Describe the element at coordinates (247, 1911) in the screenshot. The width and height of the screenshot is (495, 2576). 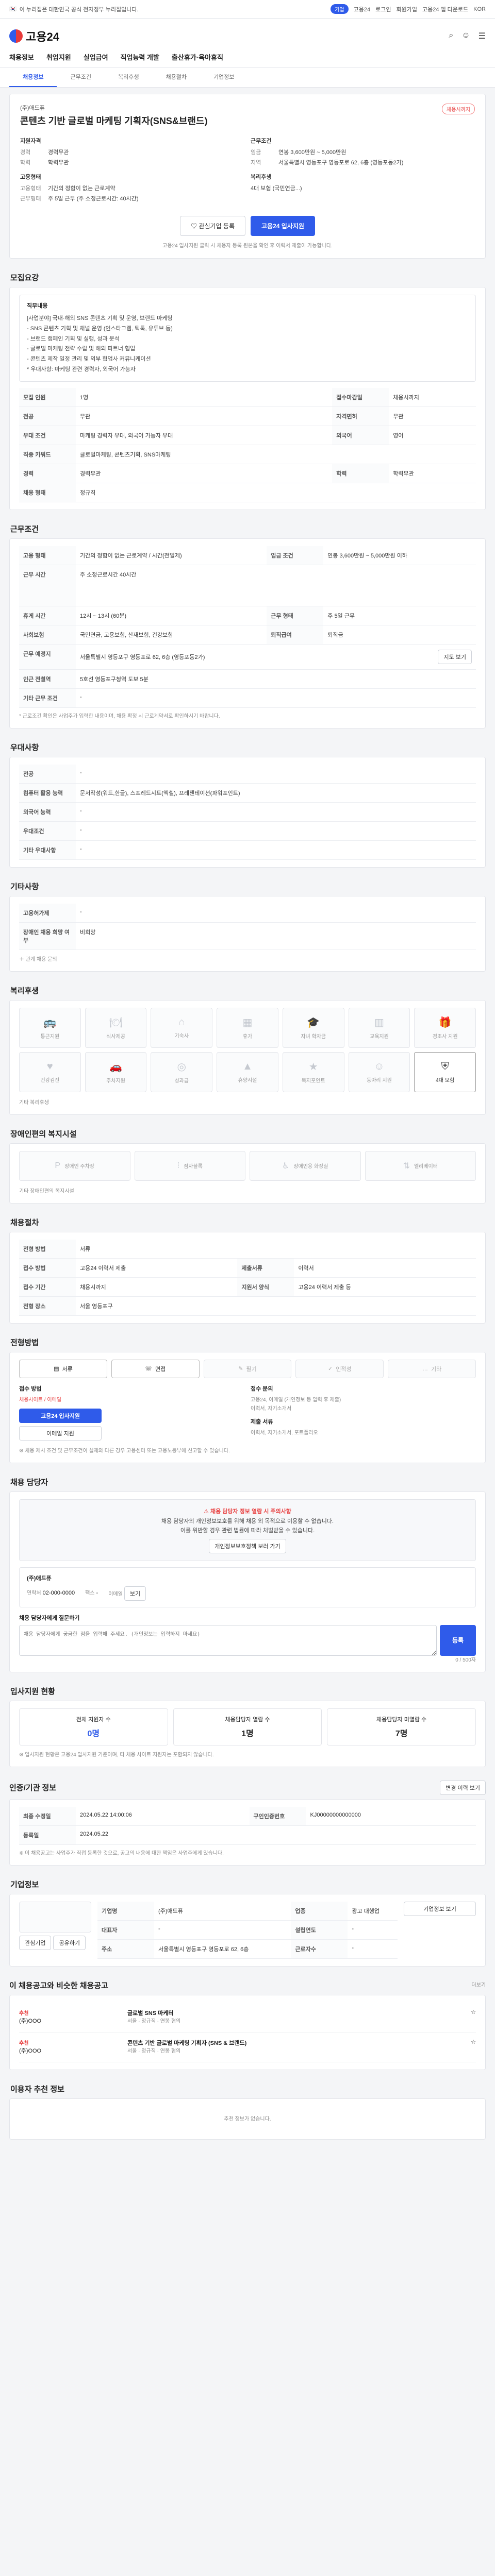
I see `table-row: 기업명 (주)애드퓨 업종 광고 대행업` at that location.